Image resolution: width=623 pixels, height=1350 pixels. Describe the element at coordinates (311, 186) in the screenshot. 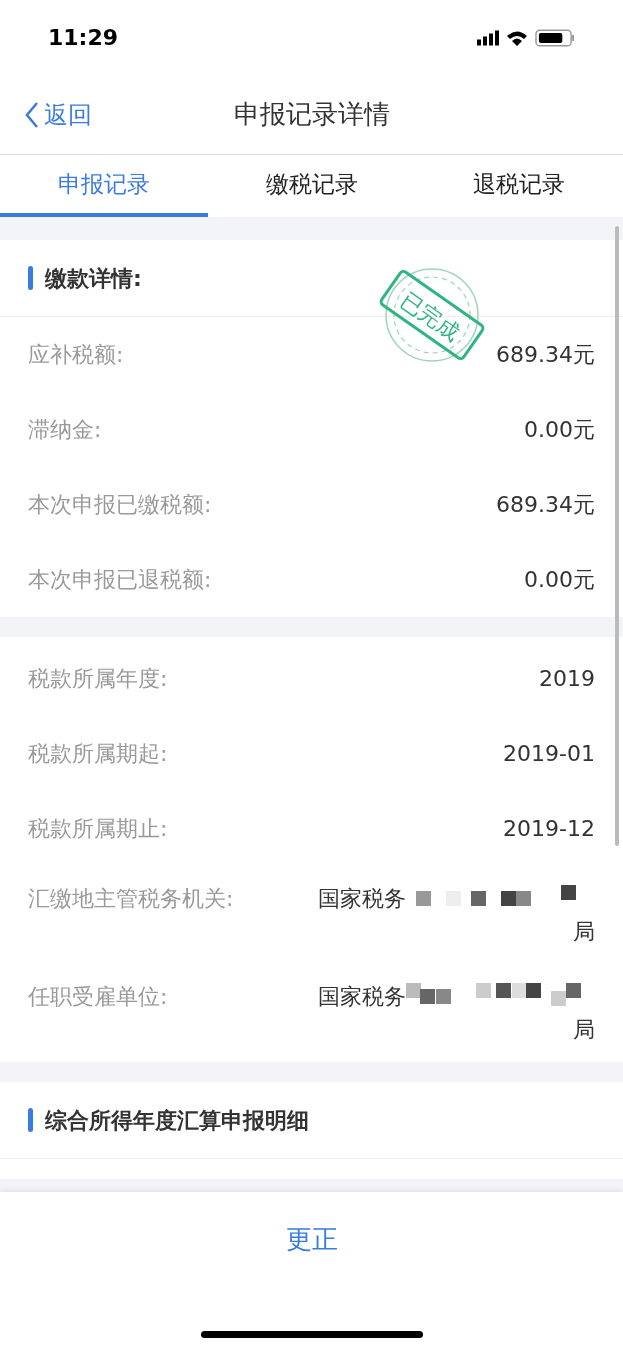

I see `tab: 缴税记录` at that location.